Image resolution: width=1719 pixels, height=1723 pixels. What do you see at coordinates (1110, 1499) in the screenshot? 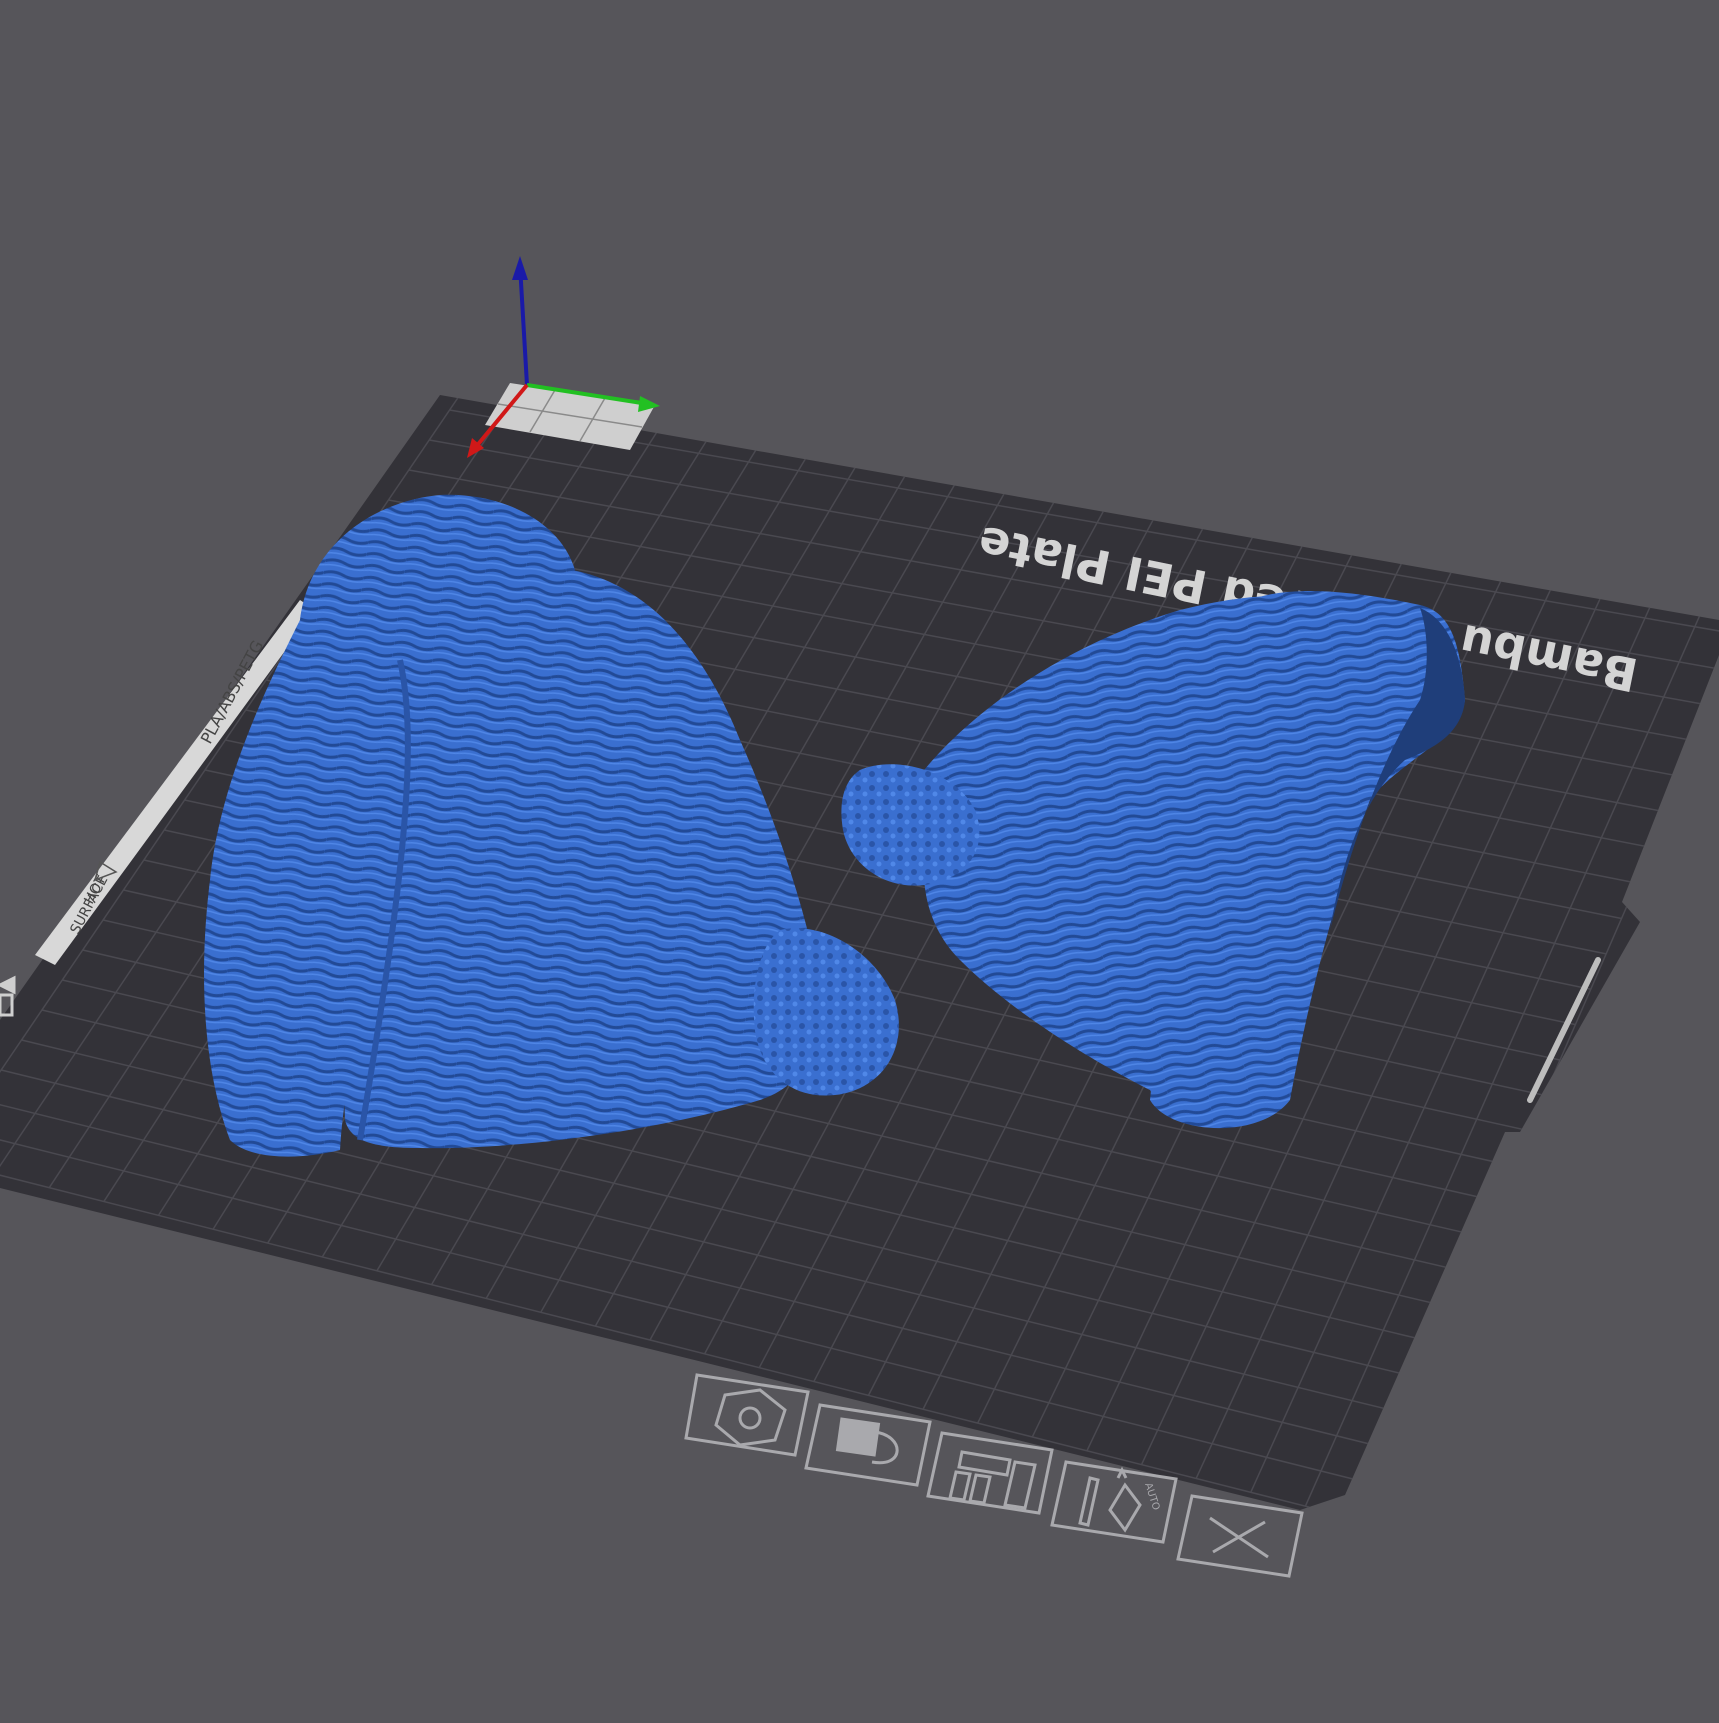
I see `auto-orient-icon` at bounding box center [1110, 1499].